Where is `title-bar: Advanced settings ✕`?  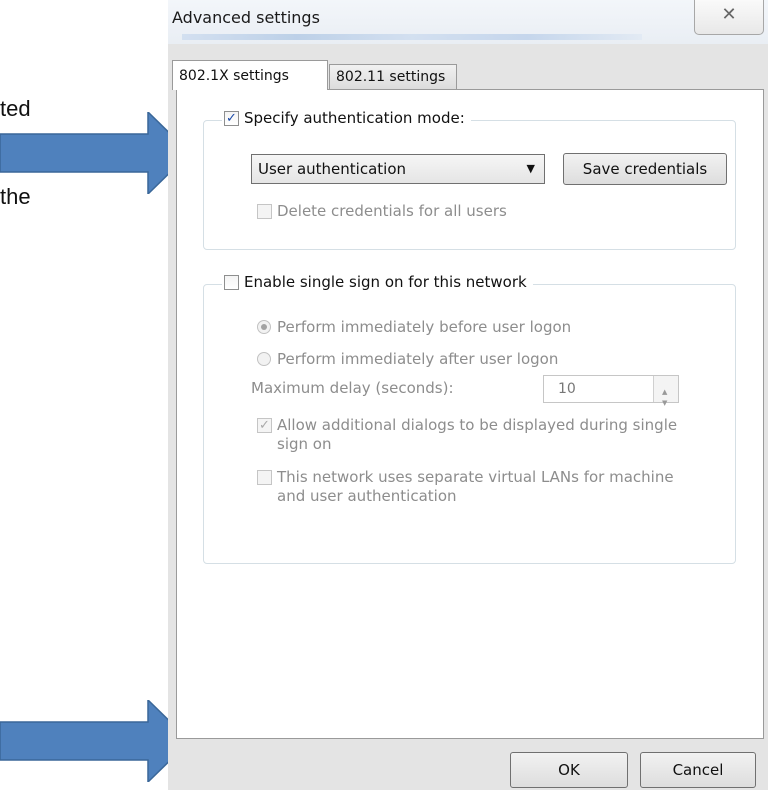 title-bar: Advanced settings ✕ is located at coordinates (468, 22).